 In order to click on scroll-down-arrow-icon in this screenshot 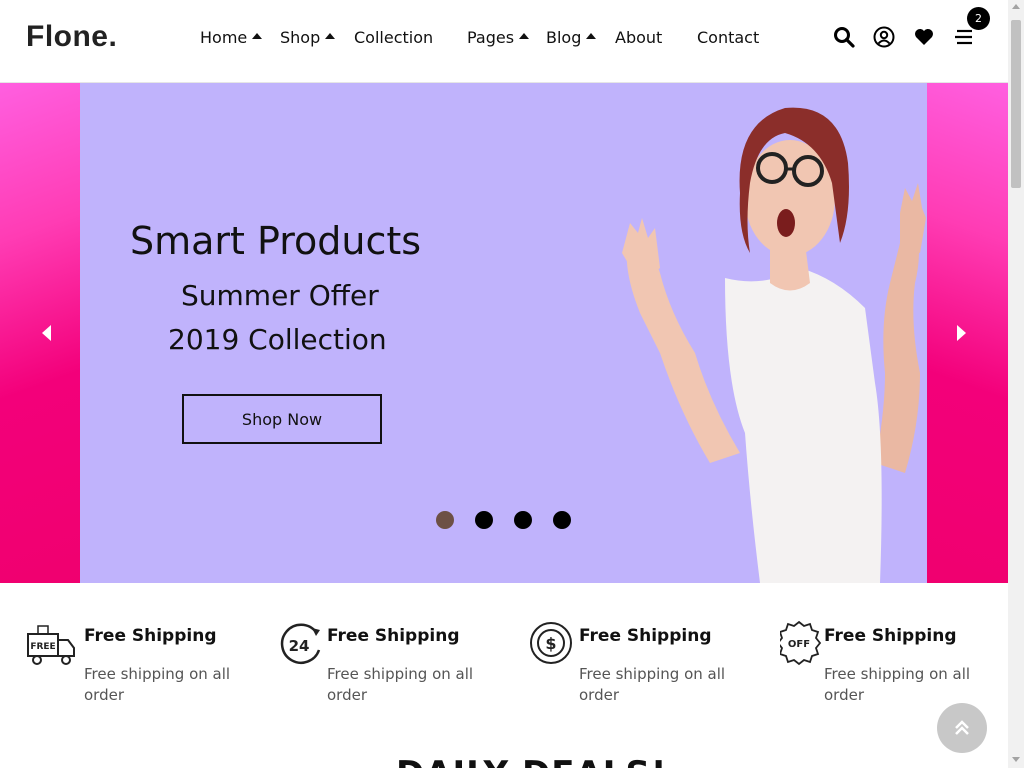, I will do `click(1016, 759)`.